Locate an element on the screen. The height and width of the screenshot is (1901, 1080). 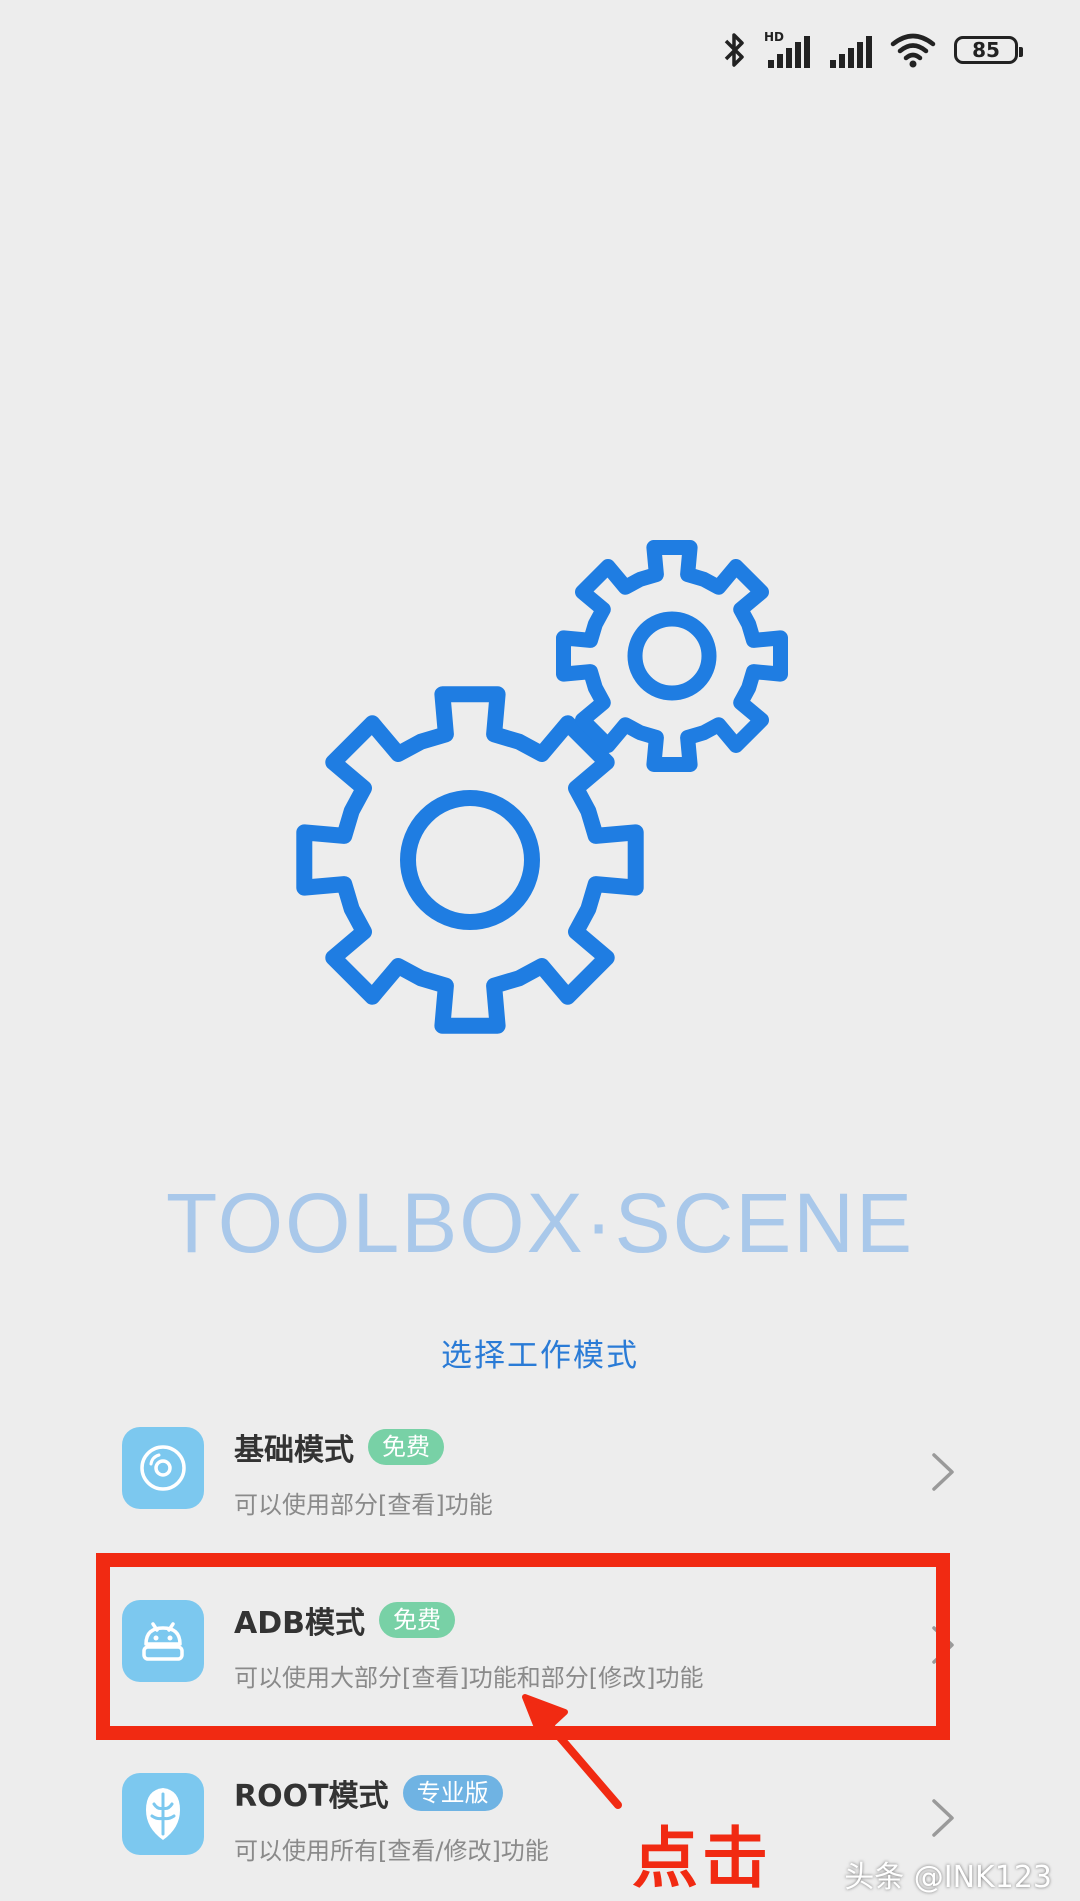
mode-description: 可以使用部分[查看]功能 is located at coordinates (363, 1505).